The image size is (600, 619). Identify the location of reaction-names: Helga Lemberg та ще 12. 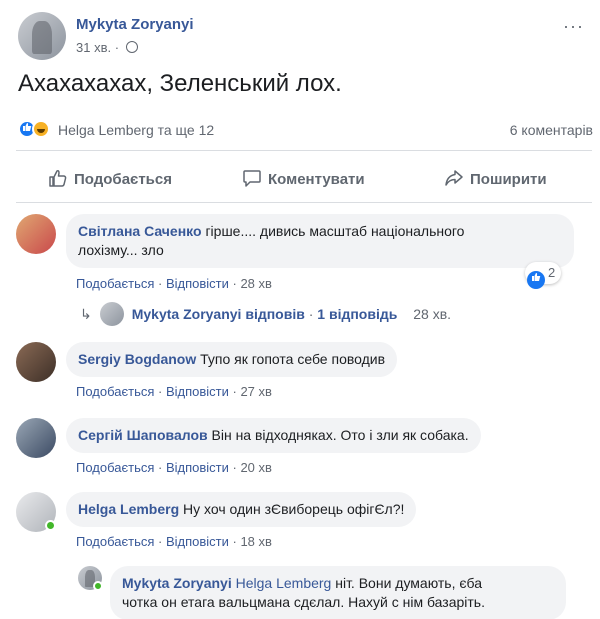
(136, 130).